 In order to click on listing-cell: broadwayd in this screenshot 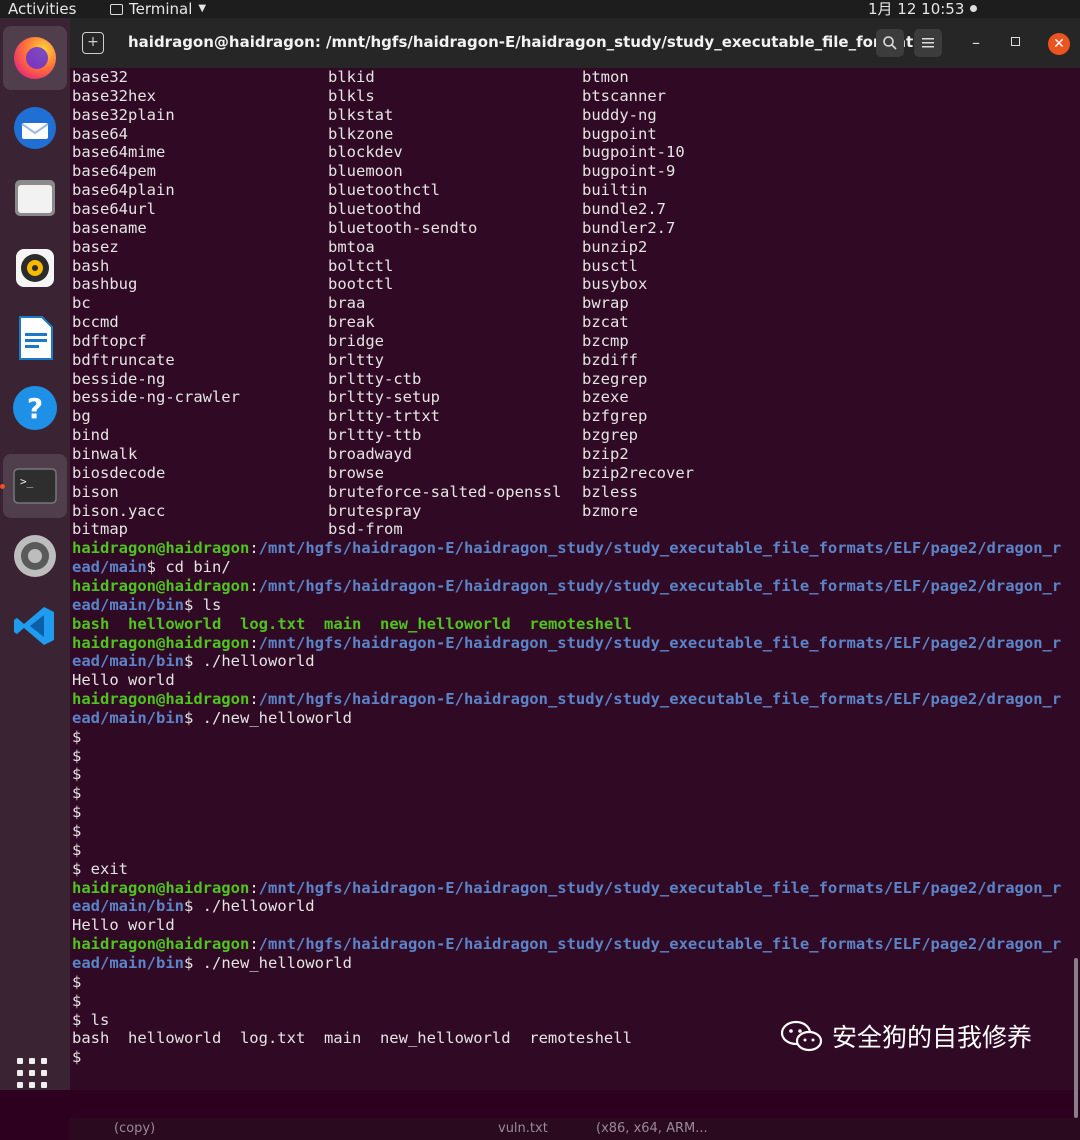, I will do `click(370, 454)`.